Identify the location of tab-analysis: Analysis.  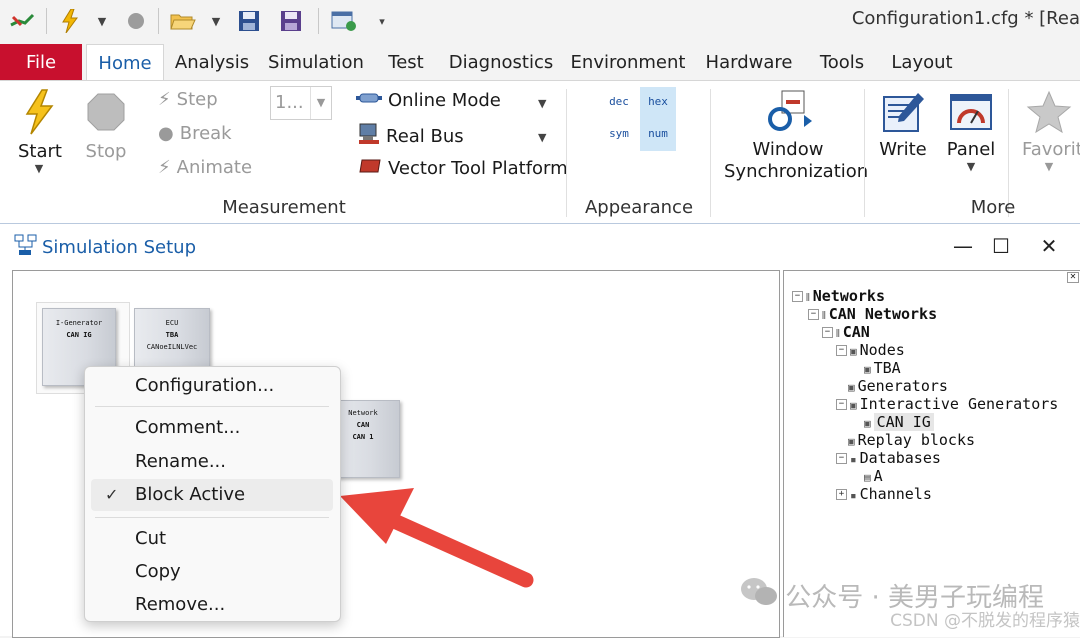
(212, 62).